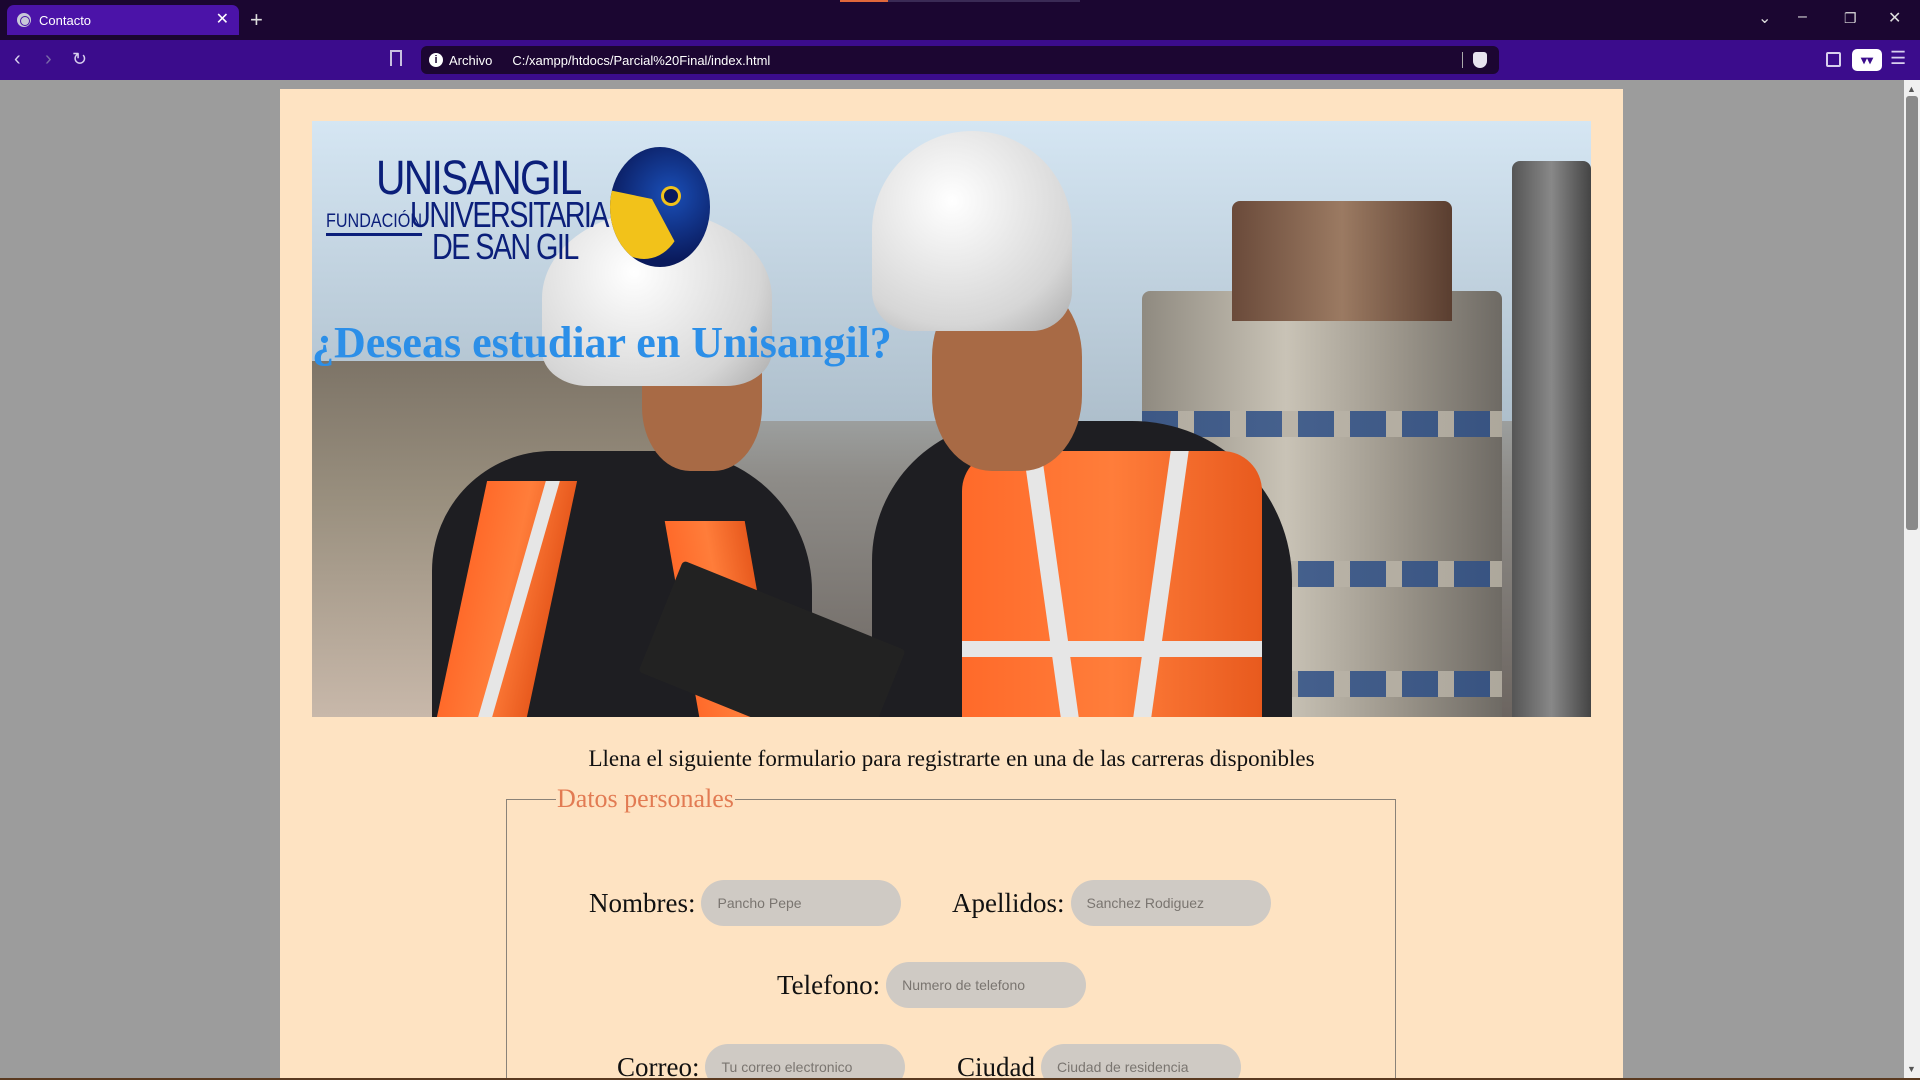 The width and height of the screenshot is (1920, 1080). Describe the element at coordinates (660, 207) in the screenshot. I see `logo-emblem-icon` at that location.